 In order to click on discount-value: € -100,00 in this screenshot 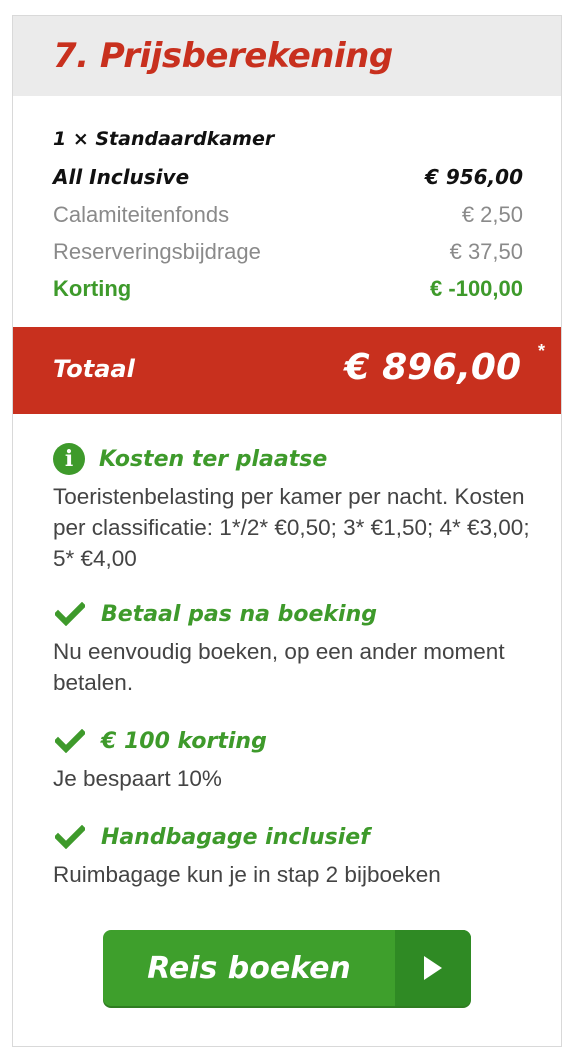, I will do `click(476, 288)`.